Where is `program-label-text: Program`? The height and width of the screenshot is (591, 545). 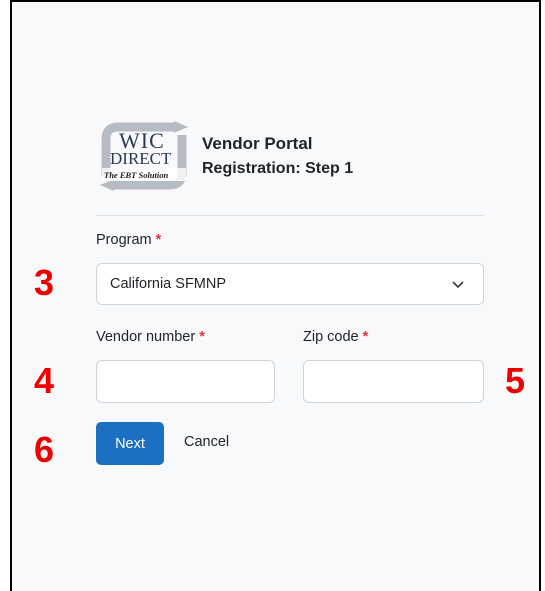
program-label-text: Program is located at coordinates (124, 240).